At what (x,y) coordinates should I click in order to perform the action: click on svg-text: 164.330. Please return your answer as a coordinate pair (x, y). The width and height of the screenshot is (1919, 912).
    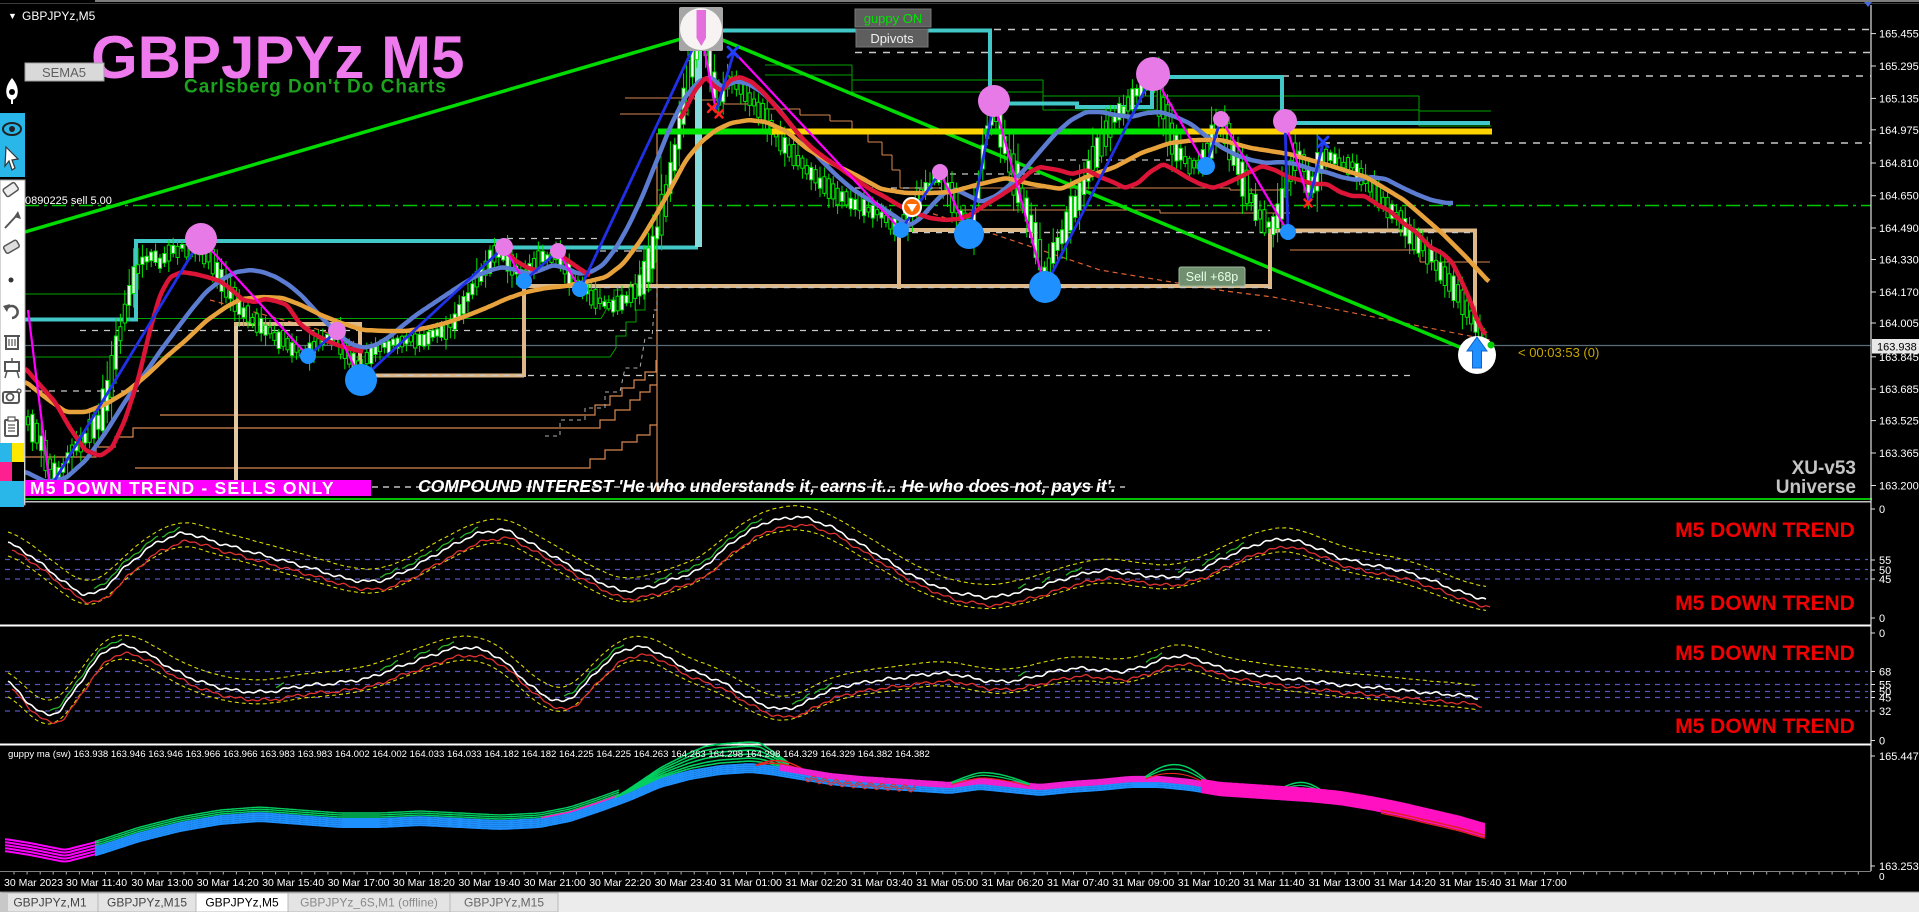
    Looking at the image, I should click on (1899, 261).